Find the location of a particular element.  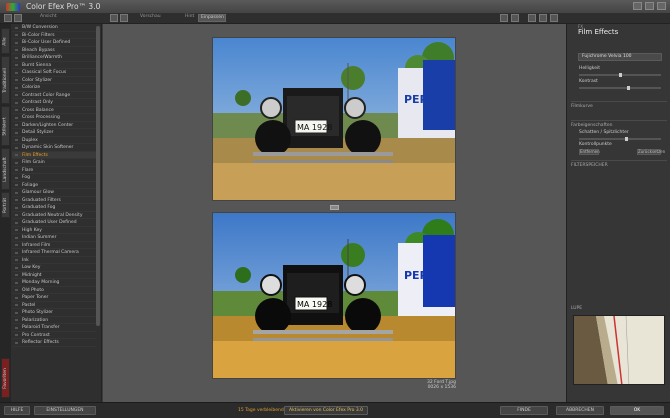

filter-item: Monday Morning is located at coordinates (54, 283).